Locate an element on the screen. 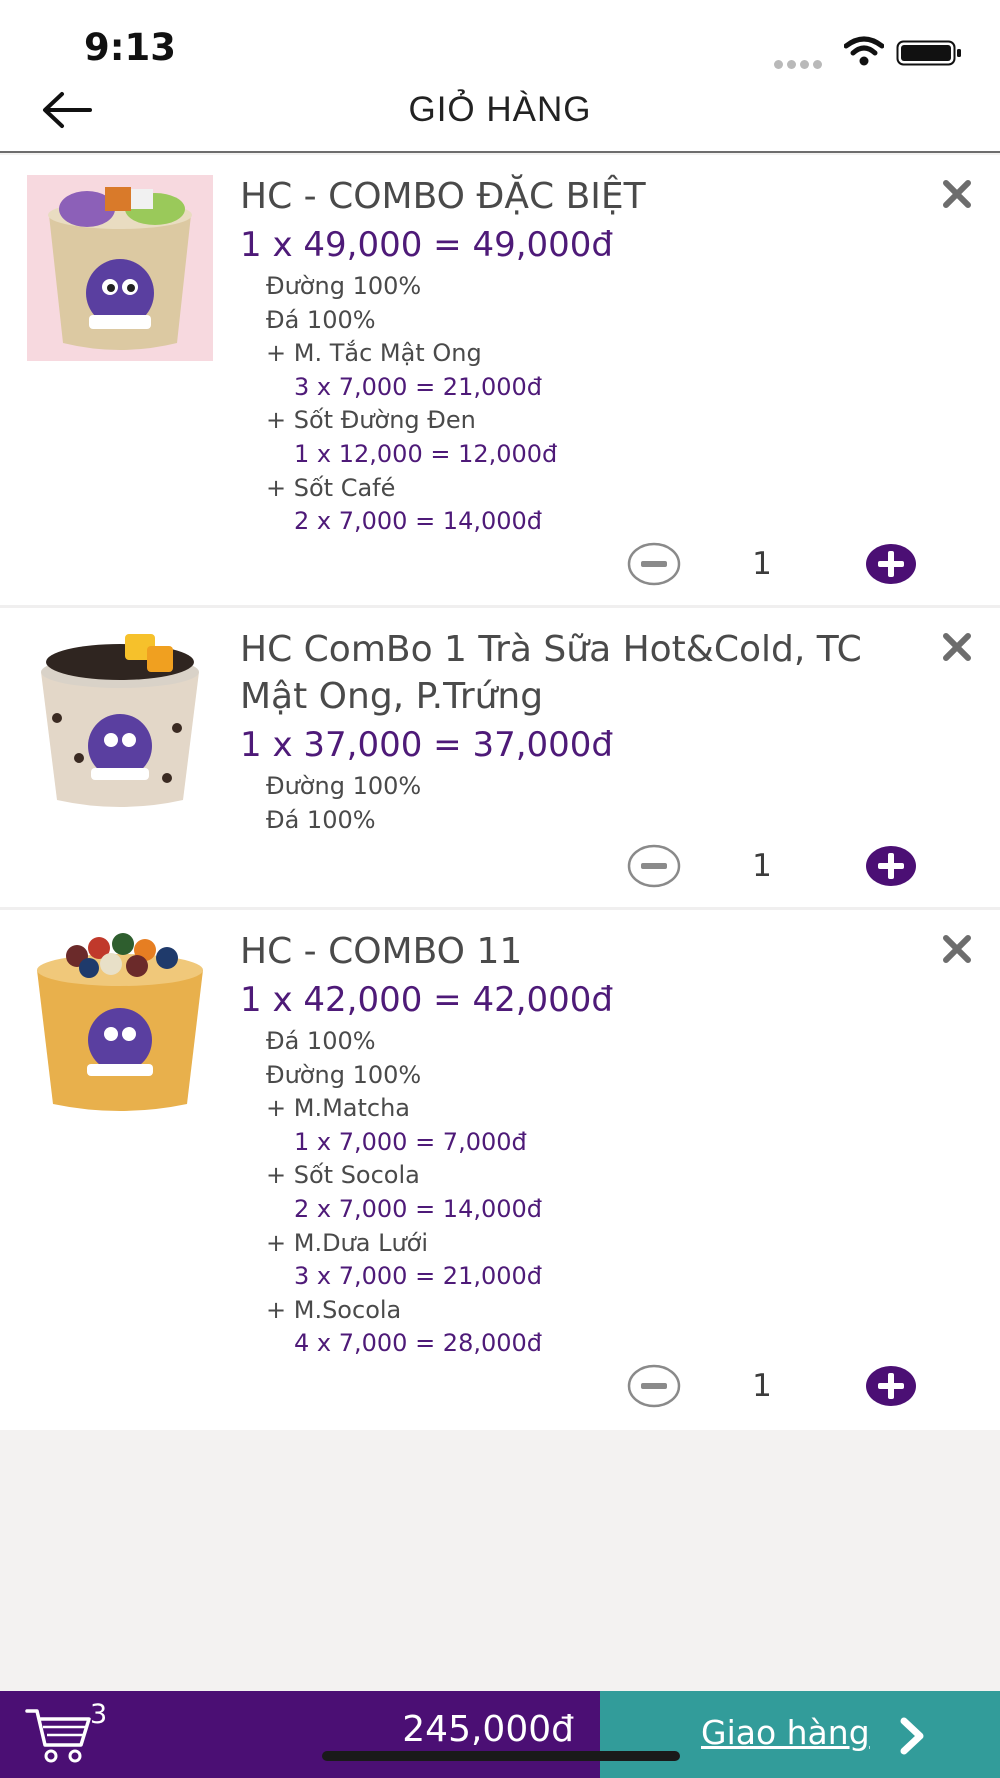  page-title: GIỎ HÀNG is located at coordinates (500, 109).